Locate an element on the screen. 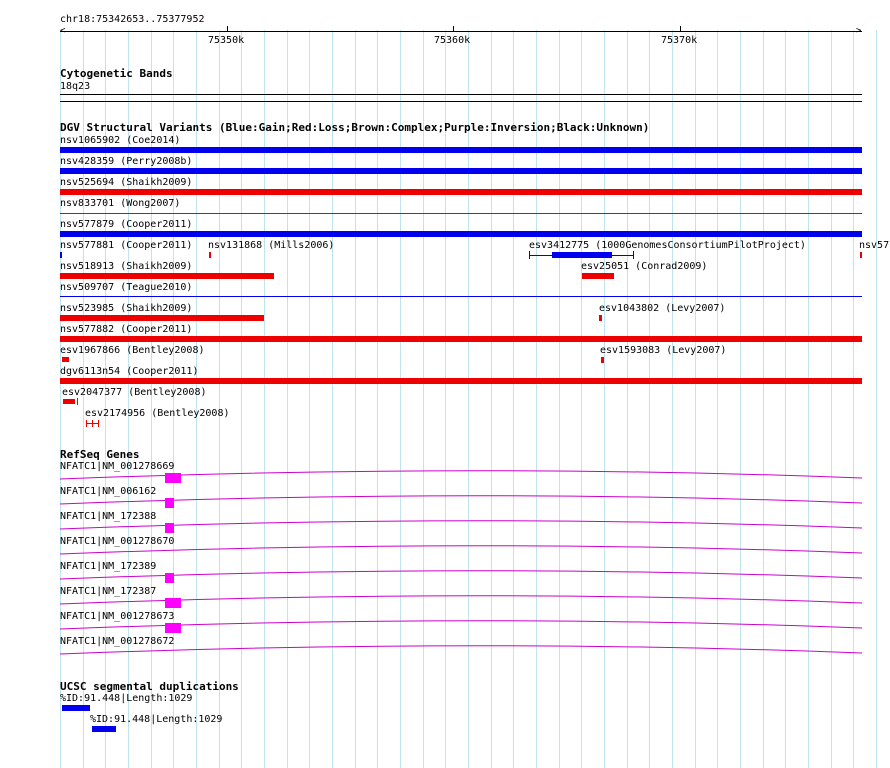  gene-label: NFATC1|NM_172387 is located at coordinates (108, 592).